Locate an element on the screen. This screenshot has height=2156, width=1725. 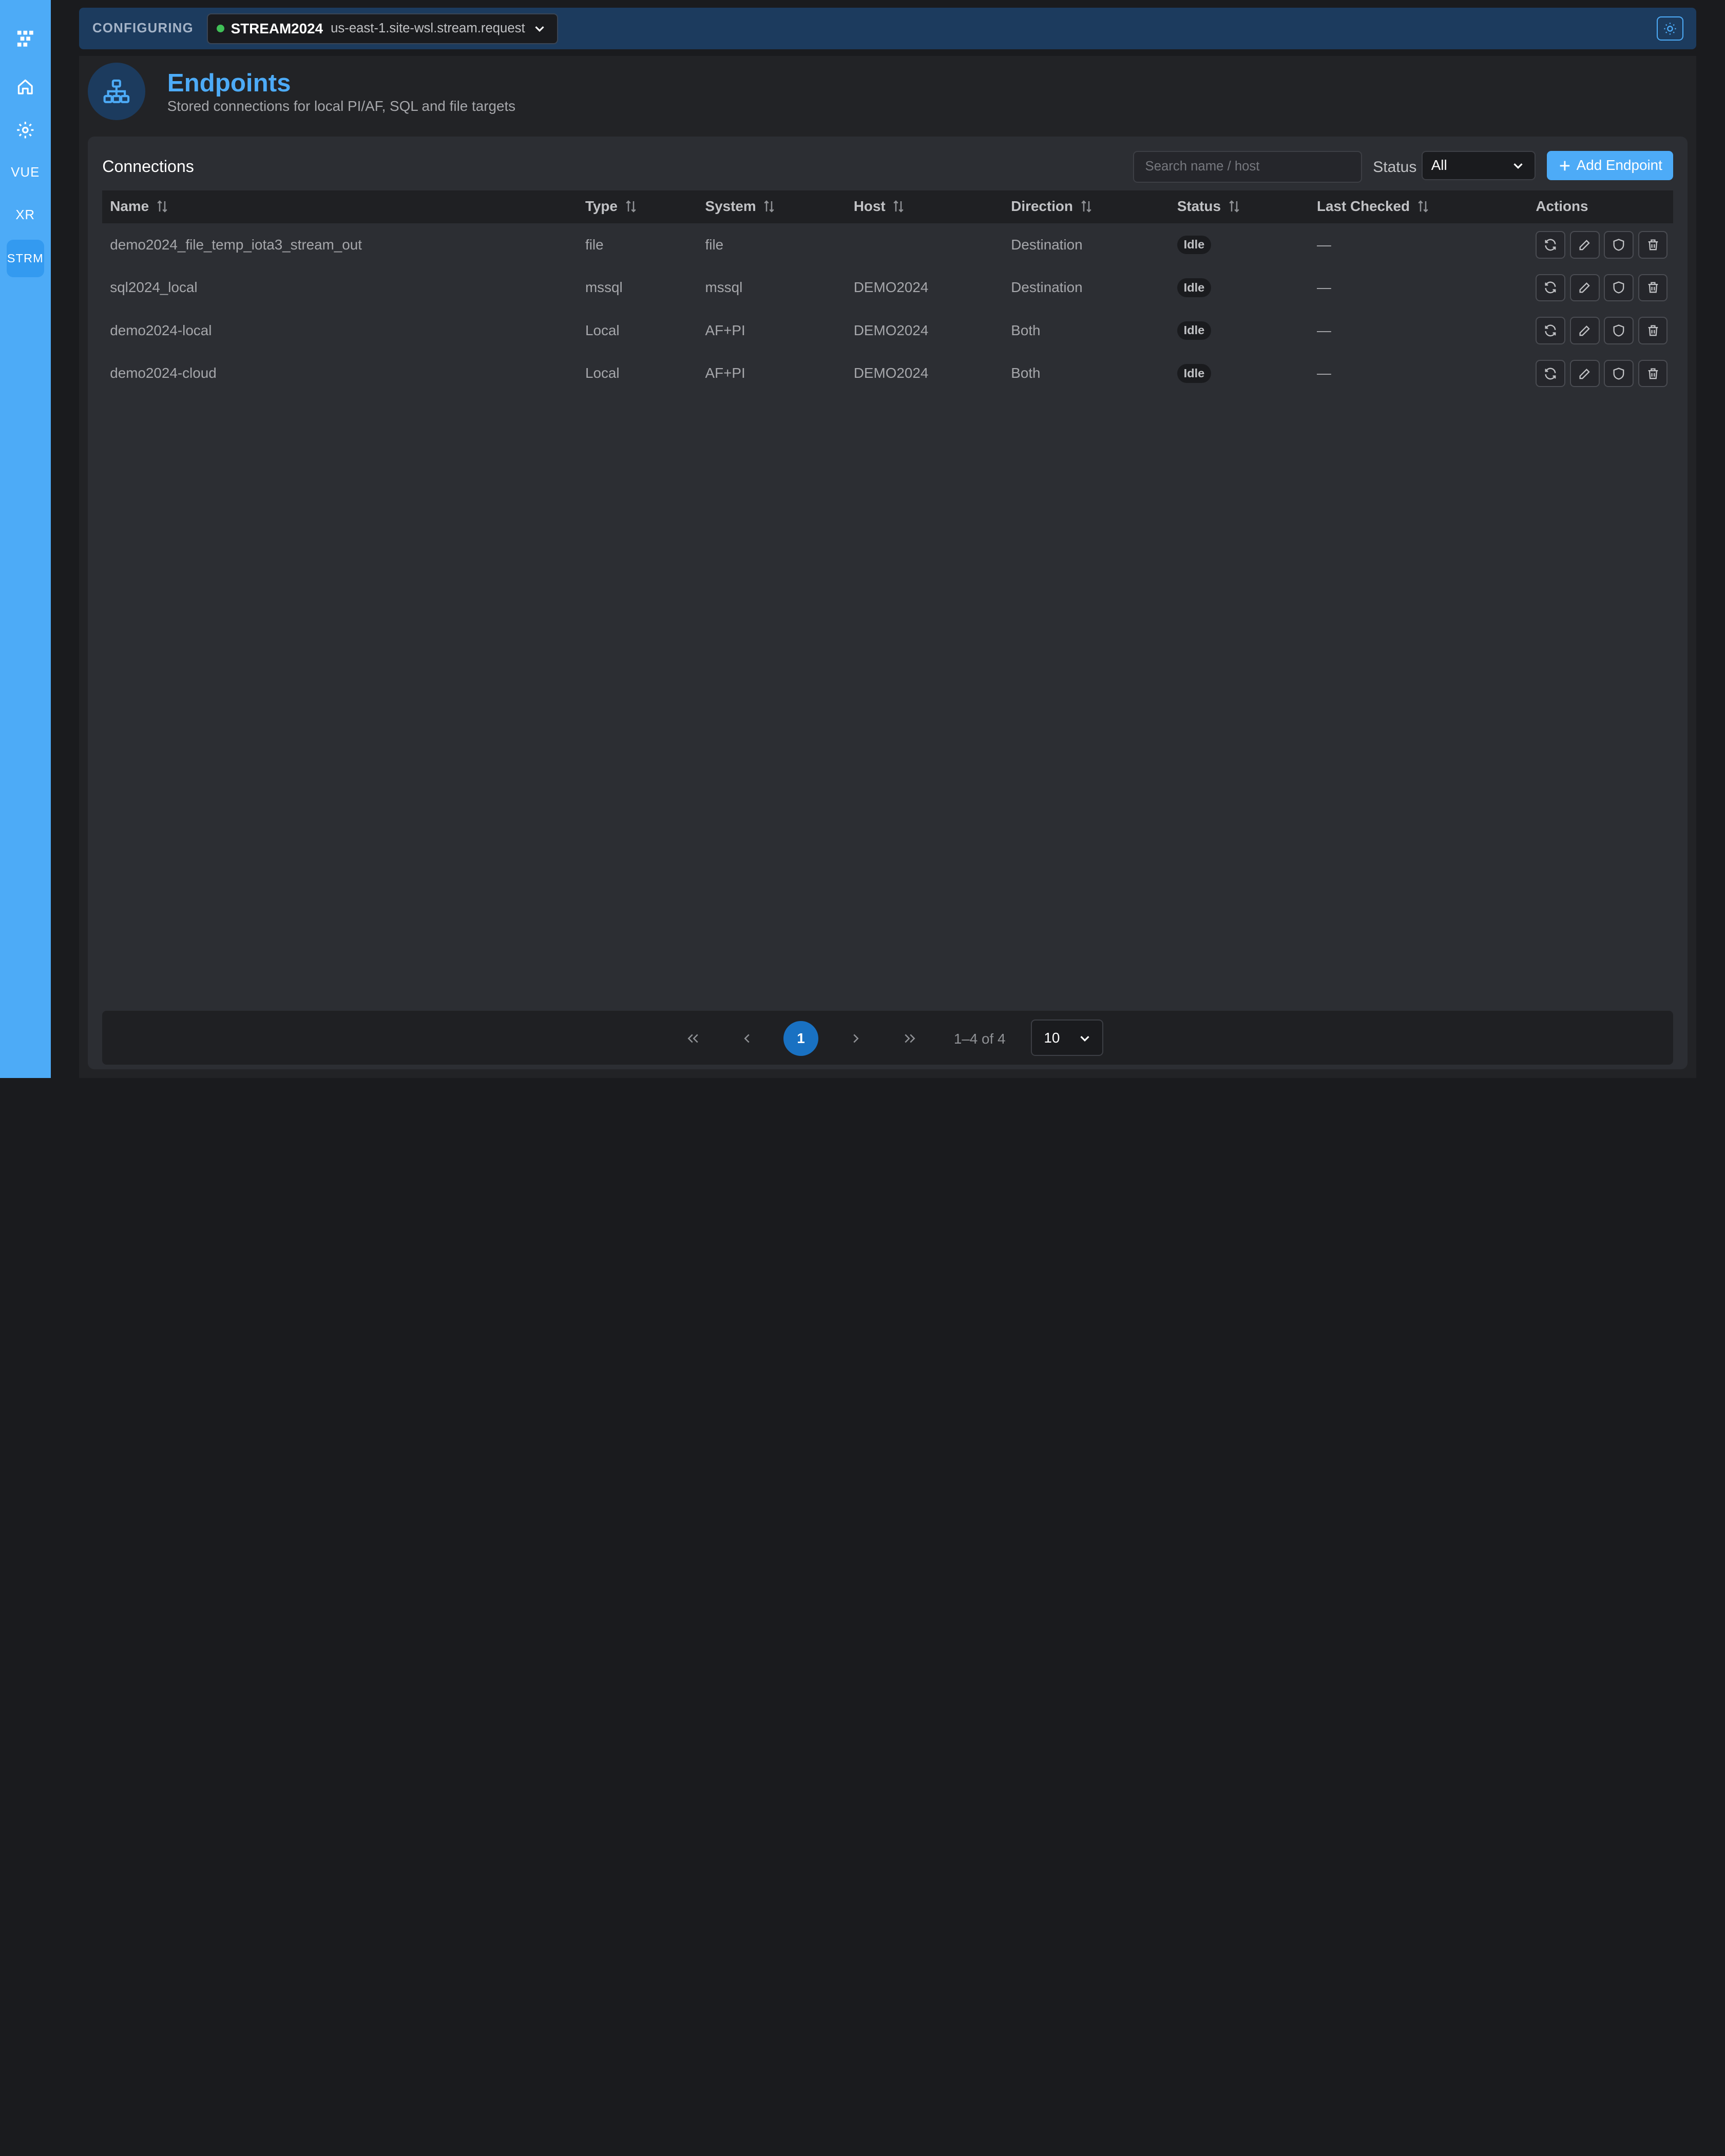
gear-icon is located at coordinates (25, 129).